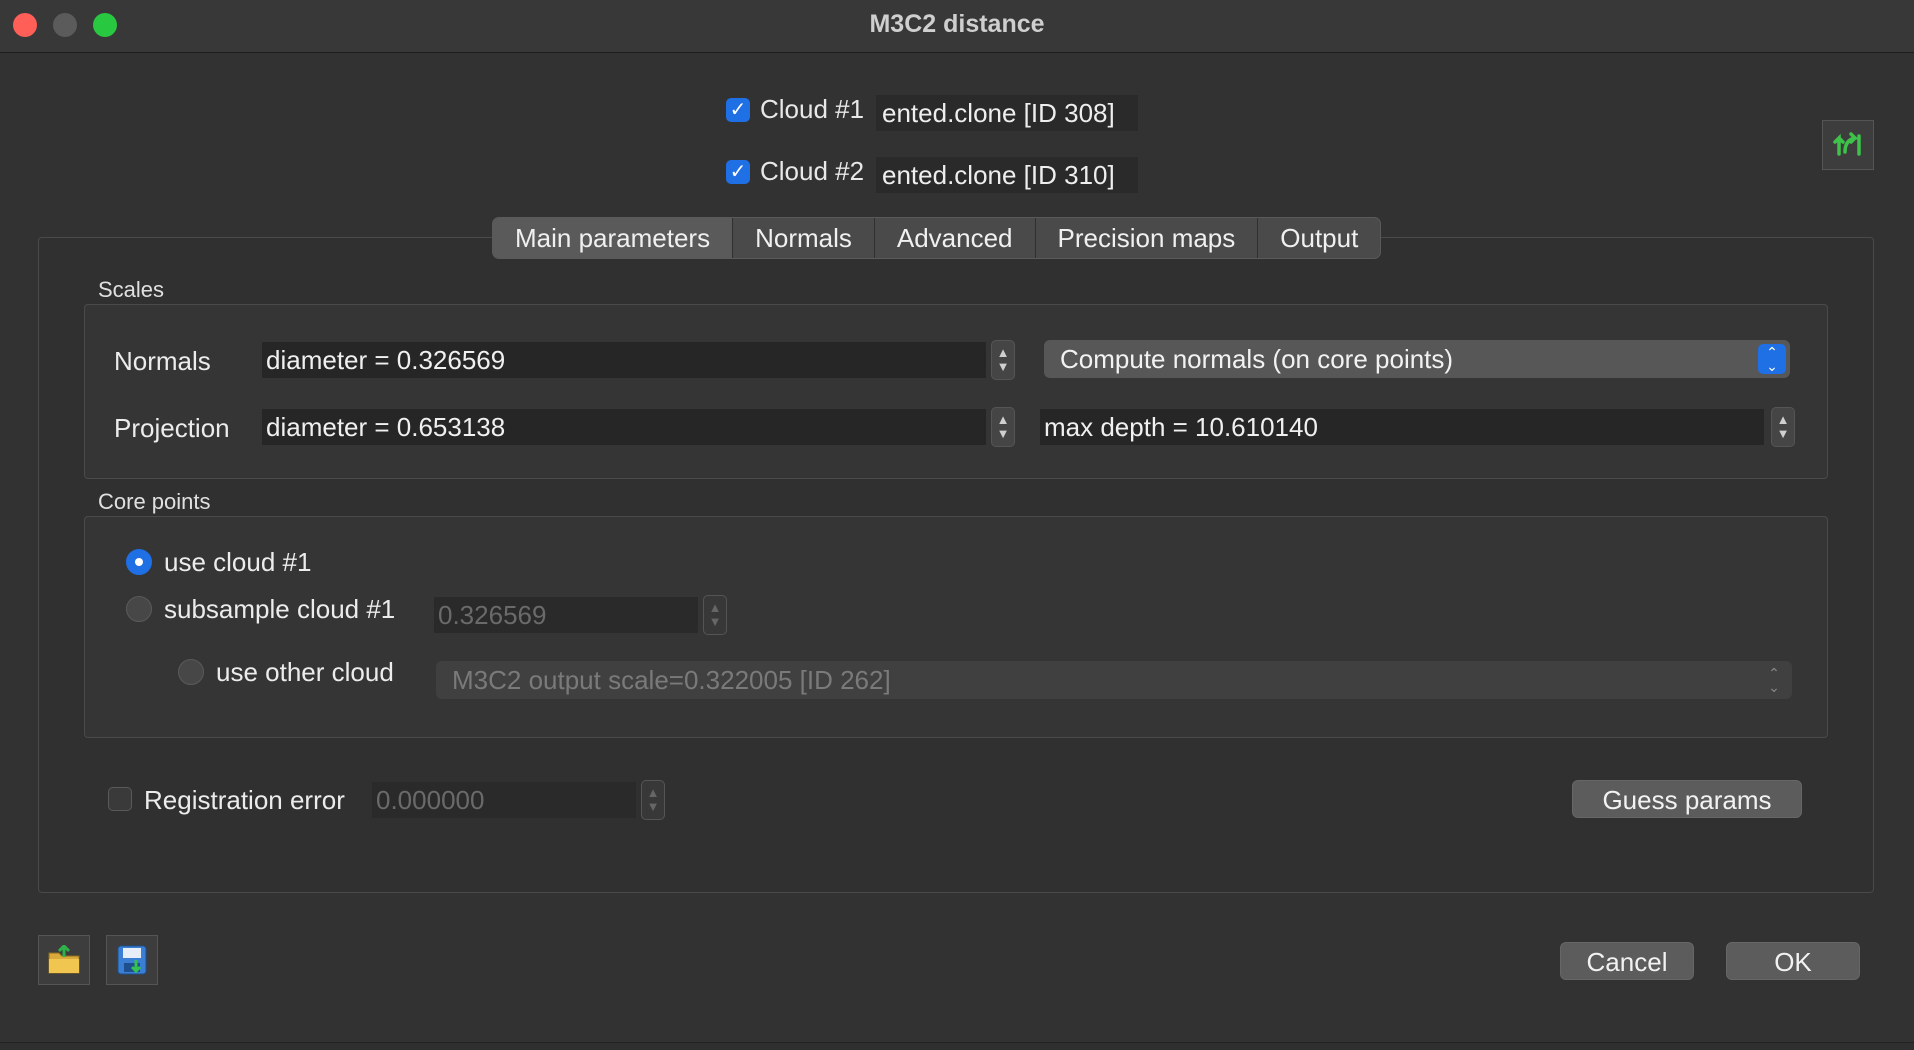 The height and width of the screenshot is (1050, 1914). What do you see at coordinates (1257, 359) in the screenshot?
I see `normals-mode-value: Compute normals (on core points)` at bounding box center [1257, 359].